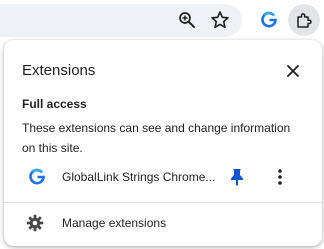 This screenshot has width=324, height=249. I want to click on extensions-puzzle-icon, so click(304, 20).